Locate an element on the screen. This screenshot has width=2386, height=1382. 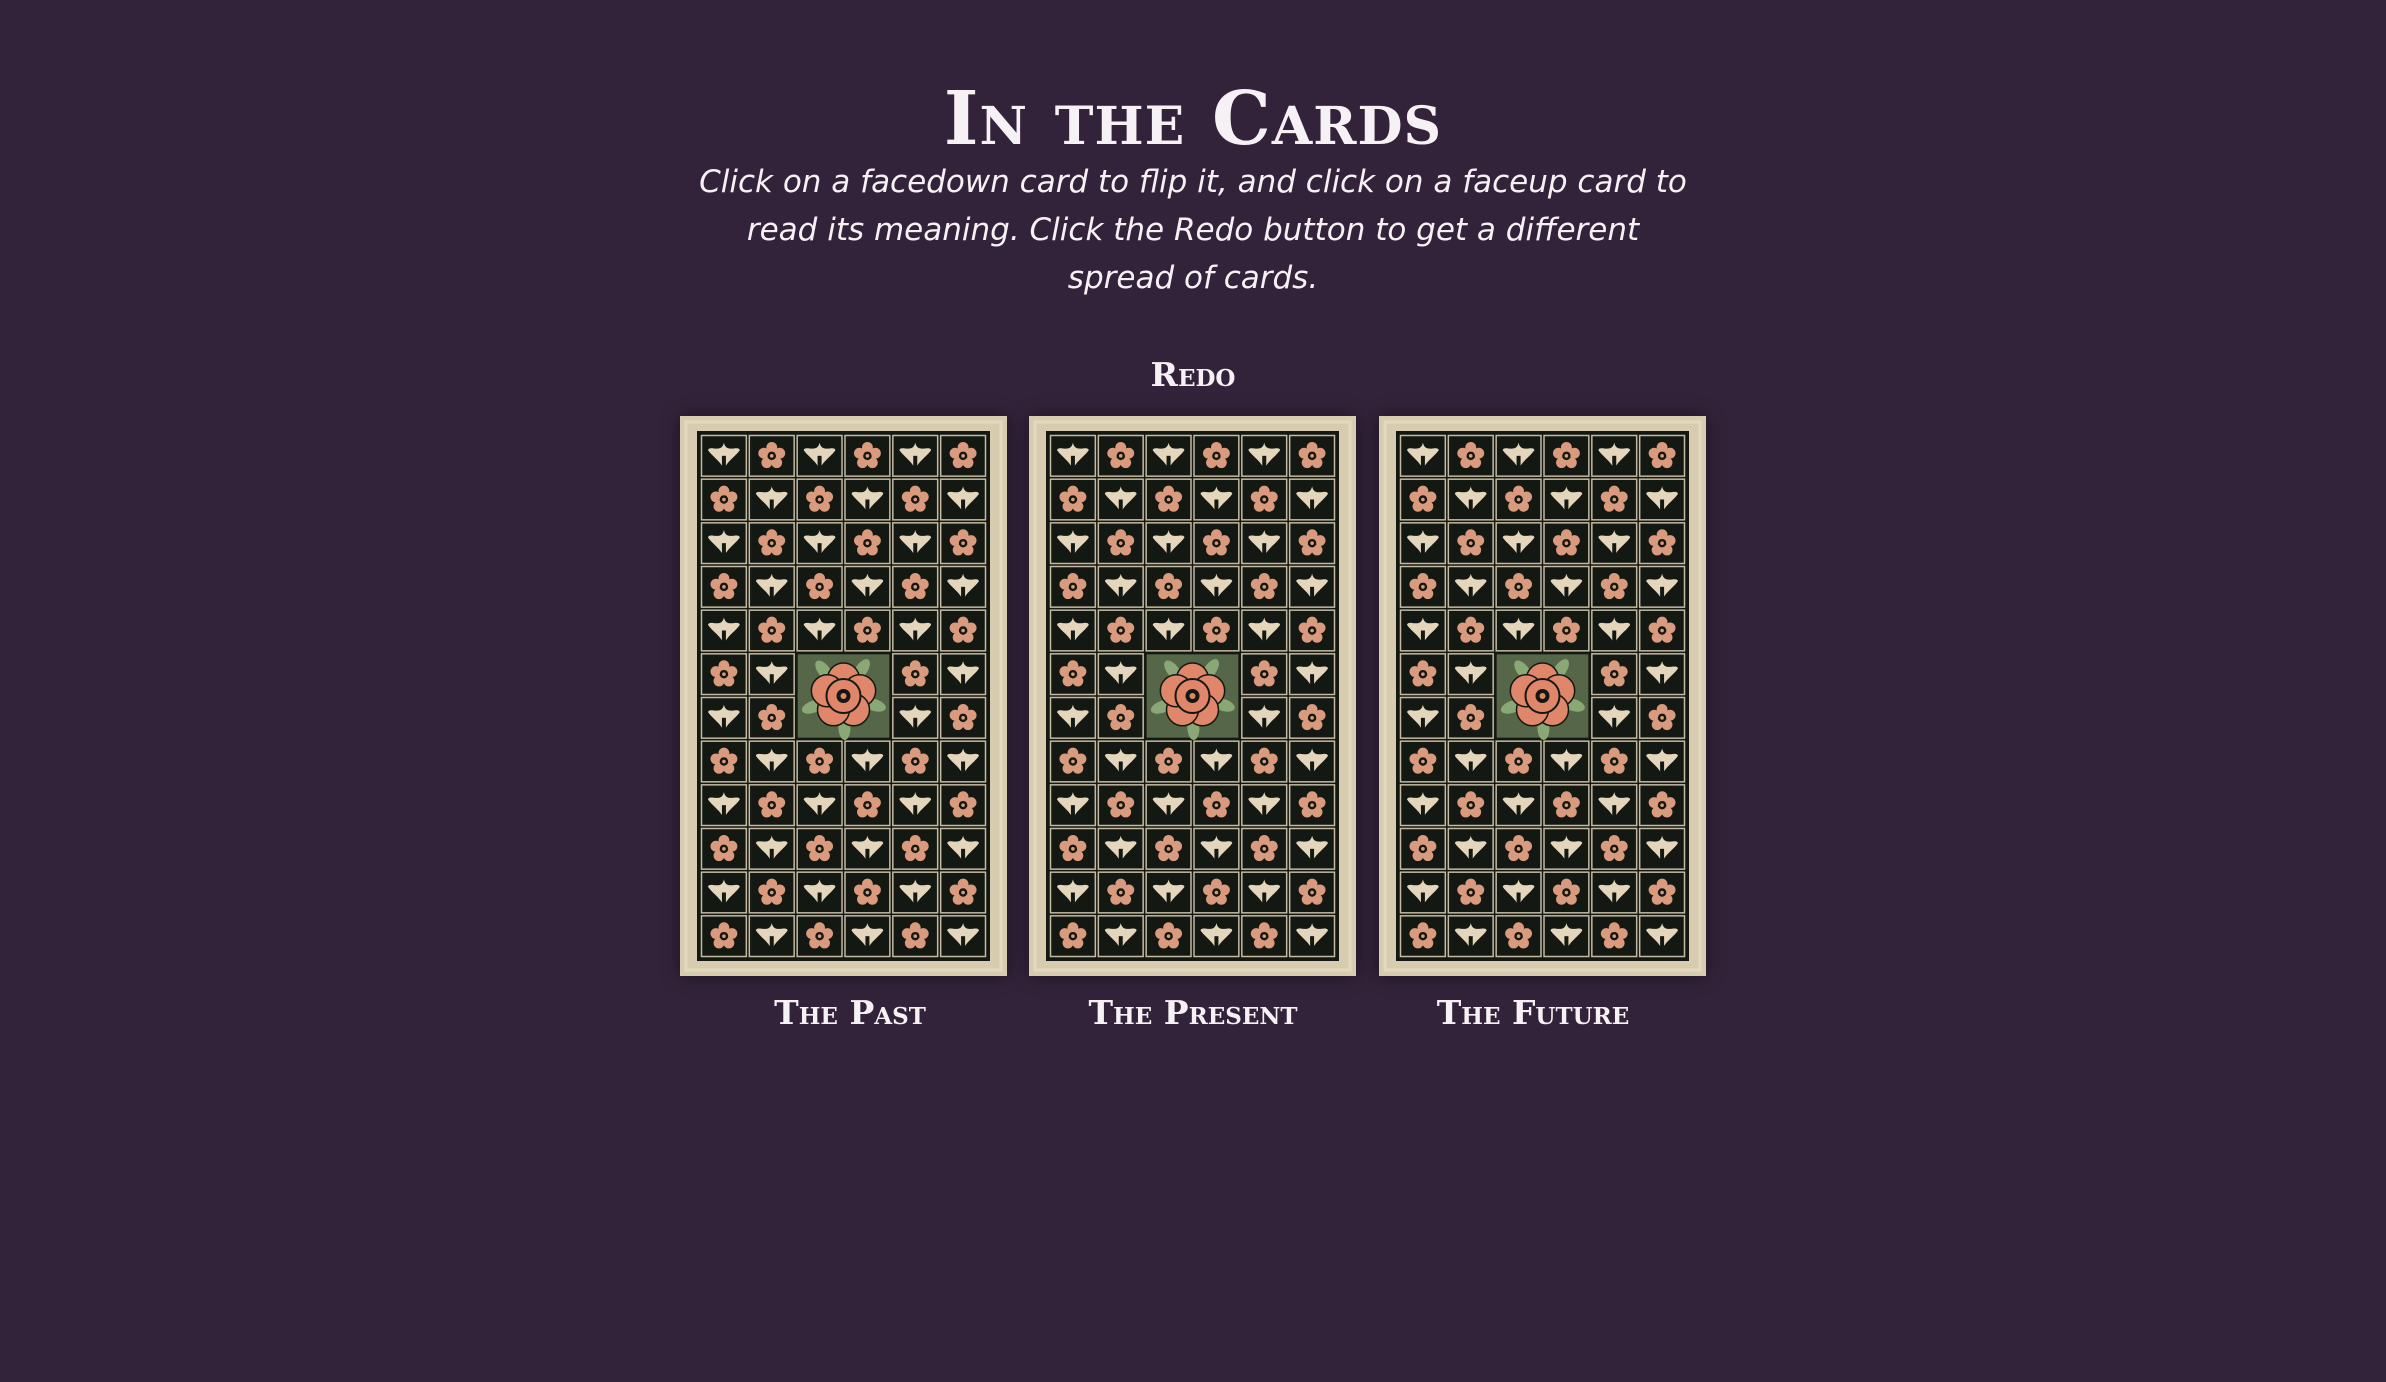
card-past is located at coordinates (843, 696).